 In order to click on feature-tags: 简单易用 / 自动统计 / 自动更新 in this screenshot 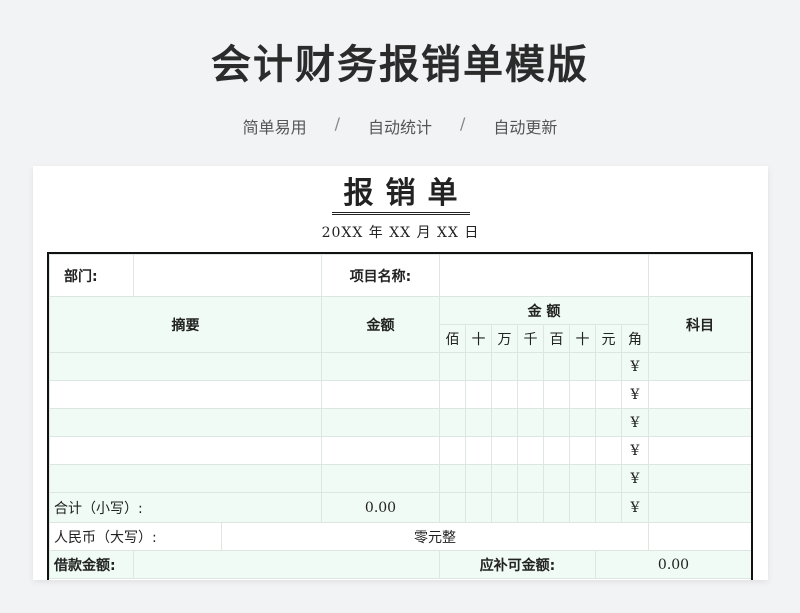, I will do `click(400, 126)`.